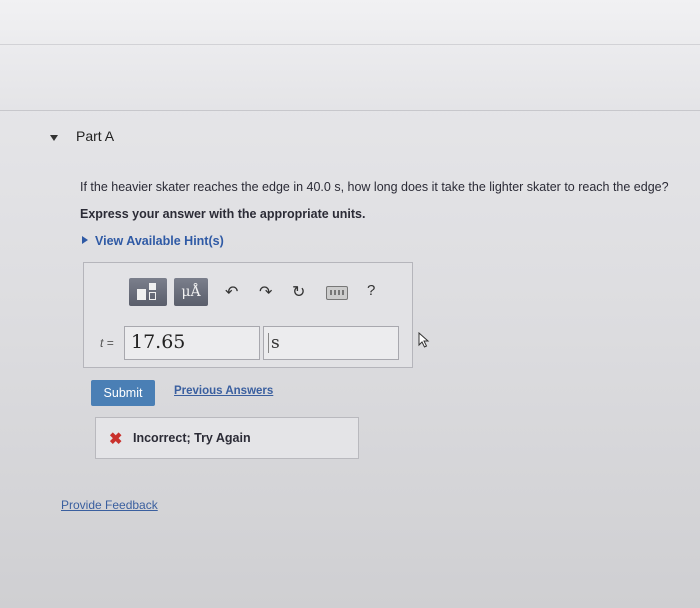 The image size is (700, 608). I want to click on answer-value-input: 17.65, so click(192, 343).